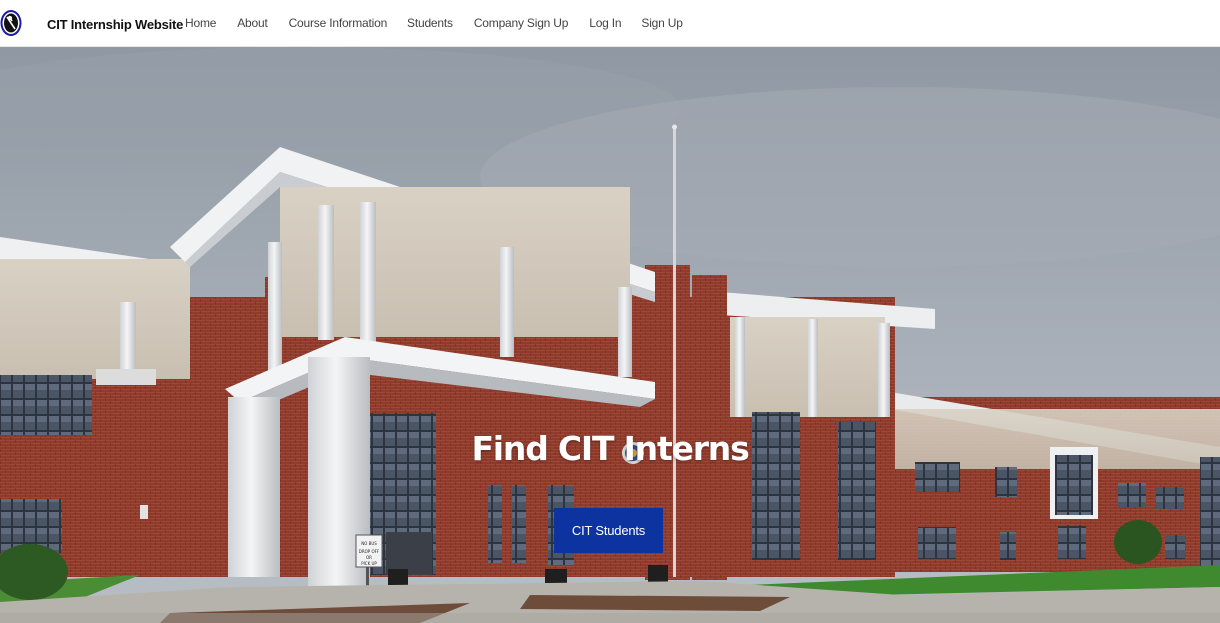 The width and height of the screenshot is (1220, 623). What do you see at coordinates (369, 563) in the screenshot?
I see `svg-text: PICK UP` at bounding box center [369, 563].